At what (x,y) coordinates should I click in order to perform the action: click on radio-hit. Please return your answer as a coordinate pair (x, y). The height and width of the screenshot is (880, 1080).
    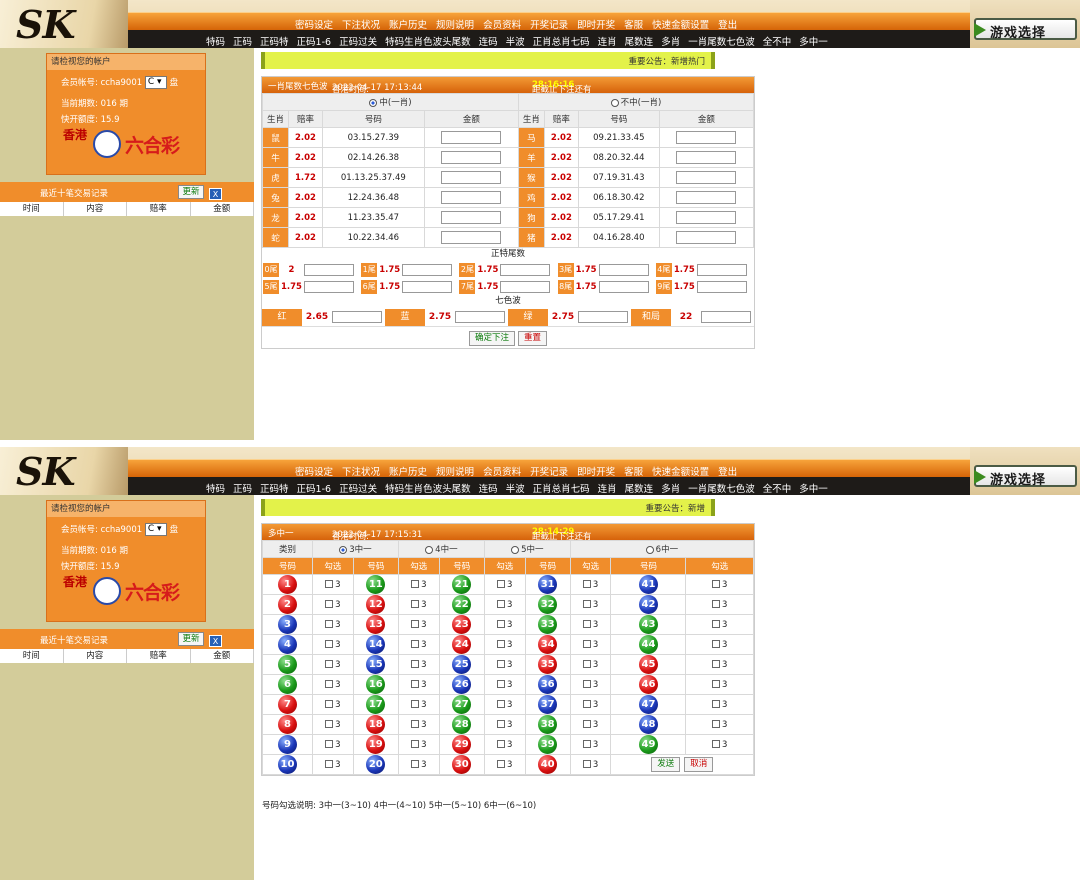
    Looking at the image, I should click on (373, 102).